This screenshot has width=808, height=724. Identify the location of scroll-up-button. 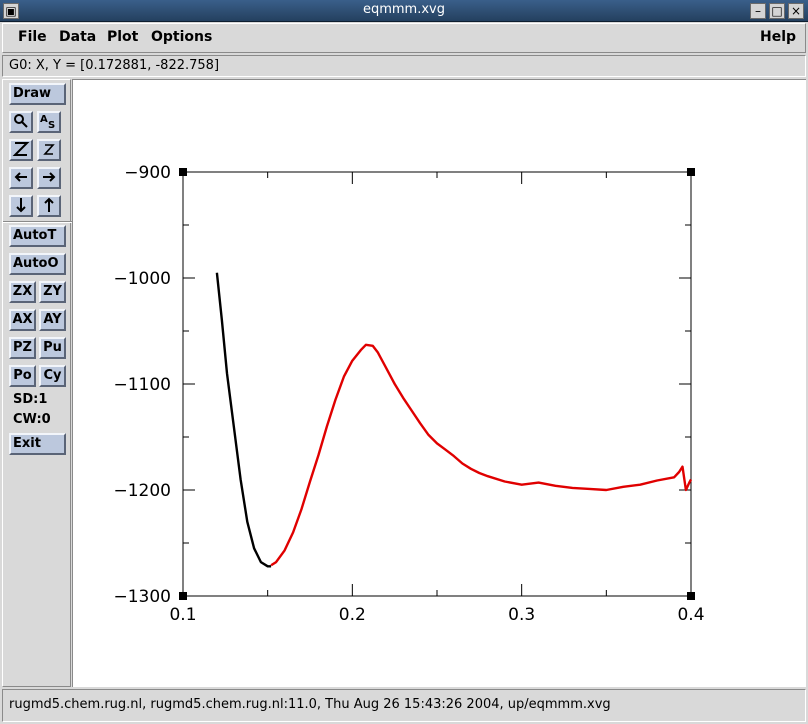
(49, 206).